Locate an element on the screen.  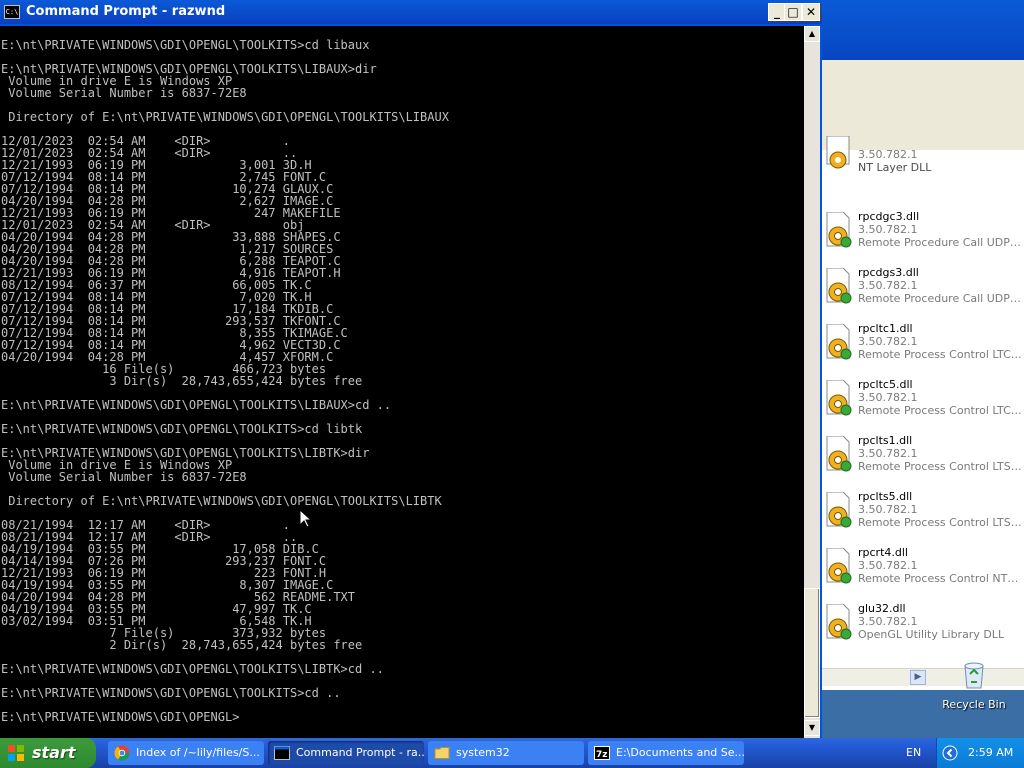
chrome-icon is located at coordinates (122, 753).